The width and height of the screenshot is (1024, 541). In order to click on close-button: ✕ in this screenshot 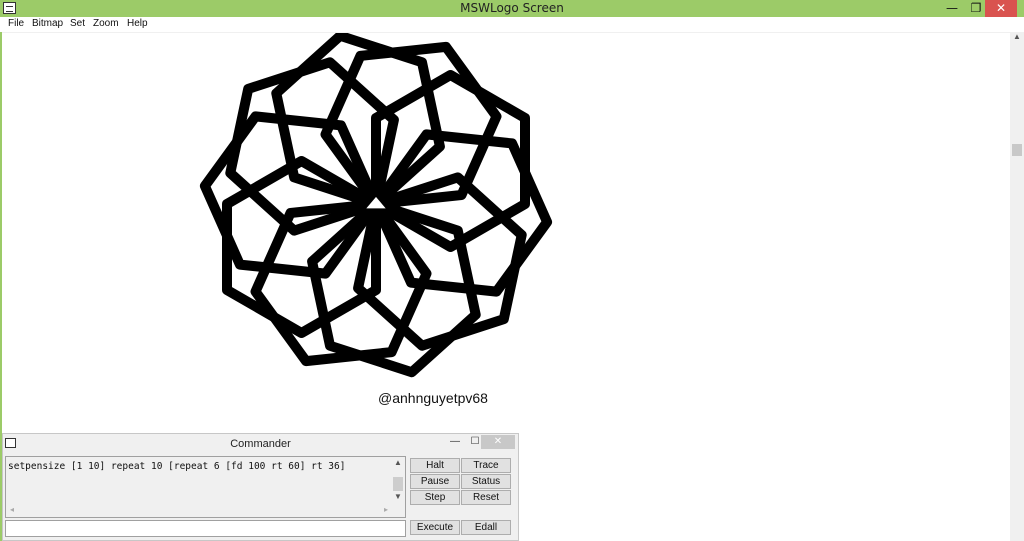, I will do `click(1001, 8)`.